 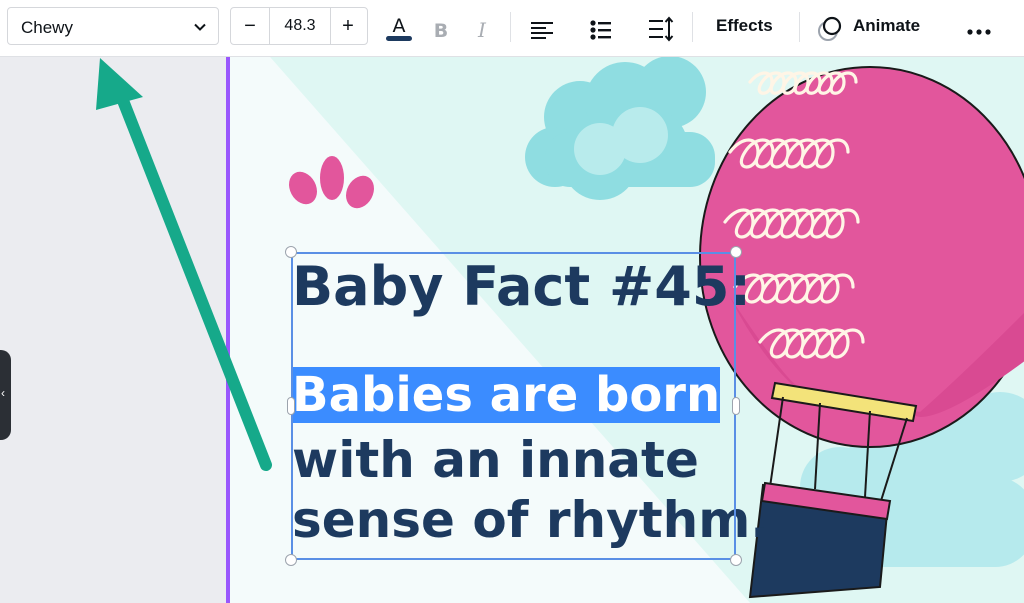 What do you see at coordinates (736, 252) in the screenshot?
I see `resize-handle-top-right` at bounding box center [736, 252].